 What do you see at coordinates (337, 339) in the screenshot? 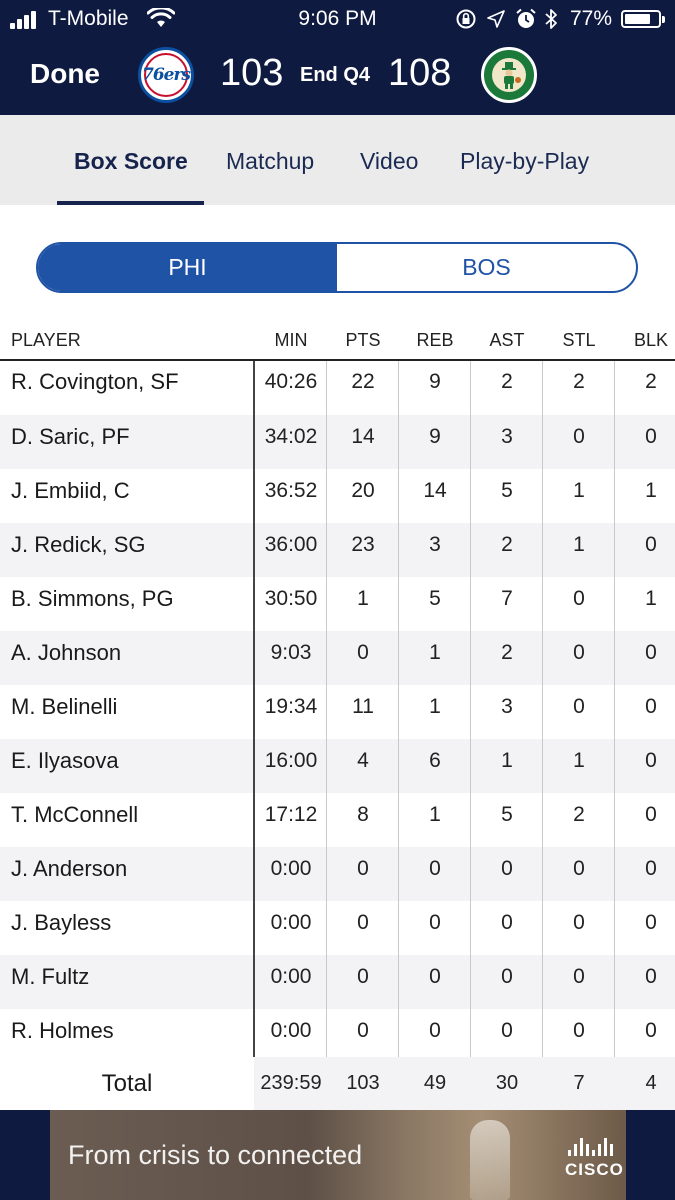
I see `box-score-header: PLAYER MIN PTS REB AST STL BLK` at bounding box center [337, 339].